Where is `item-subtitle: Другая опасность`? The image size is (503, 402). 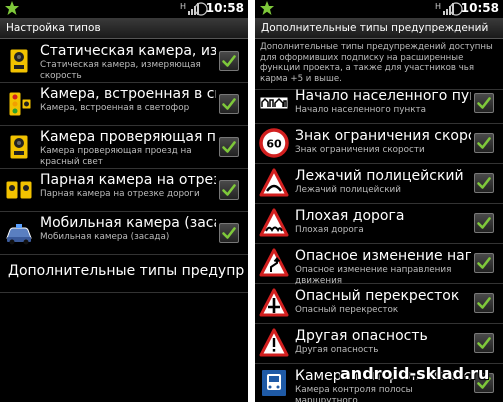
item-subtitle: Другая опасность is located at coordinates (337, 350).